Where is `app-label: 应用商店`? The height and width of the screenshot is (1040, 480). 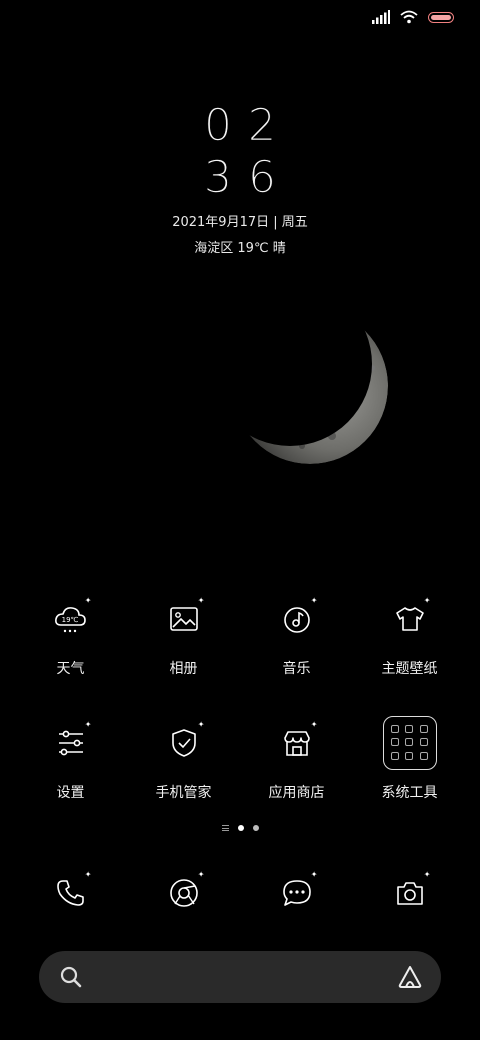 app-label: 应用商店 is located at coordinates (296, 793).